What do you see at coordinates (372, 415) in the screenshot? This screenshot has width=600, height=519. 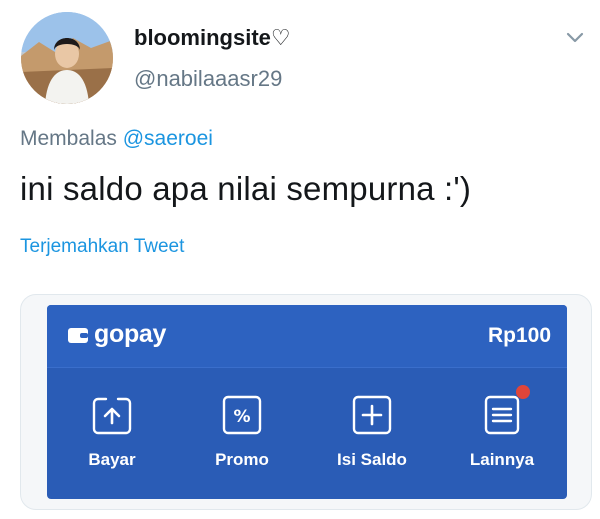 I see `plus-icon` at bounding box center [372, 415].